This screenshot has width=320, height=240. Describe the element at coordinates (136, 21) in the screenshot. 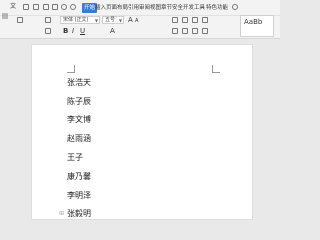

I see `shrink-font-button: A` at that location.